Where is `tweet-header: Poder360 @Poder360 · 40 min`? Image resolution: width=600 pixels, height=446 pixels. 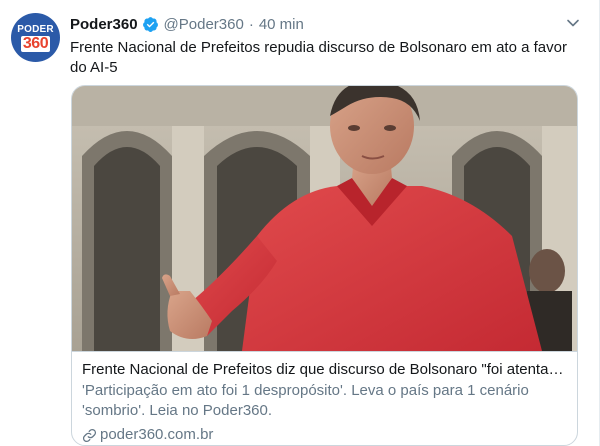 tweet-header: Poder360 @Poder360 · 40 min is located at coordinates (187, 24).